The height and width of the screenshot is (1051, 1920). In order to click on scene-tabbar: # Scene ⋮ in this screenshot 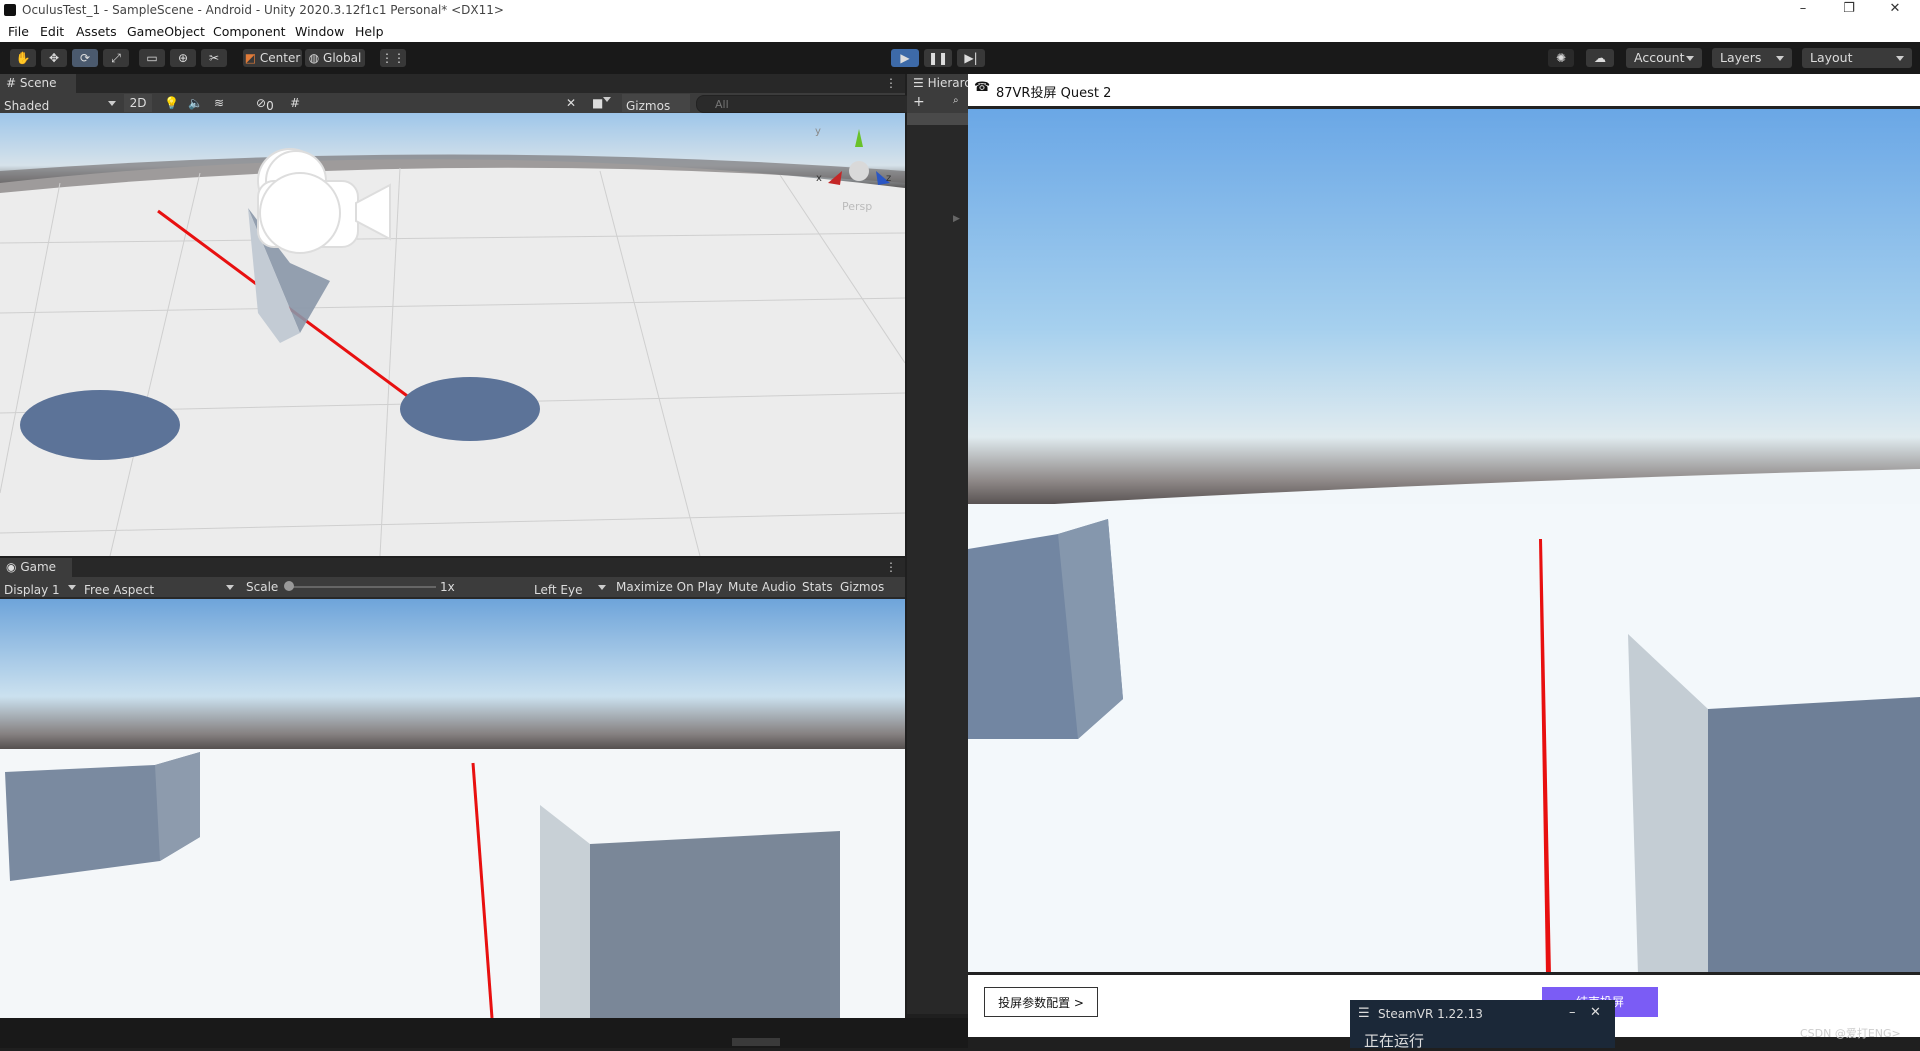, I will do `click(452, 83)`.